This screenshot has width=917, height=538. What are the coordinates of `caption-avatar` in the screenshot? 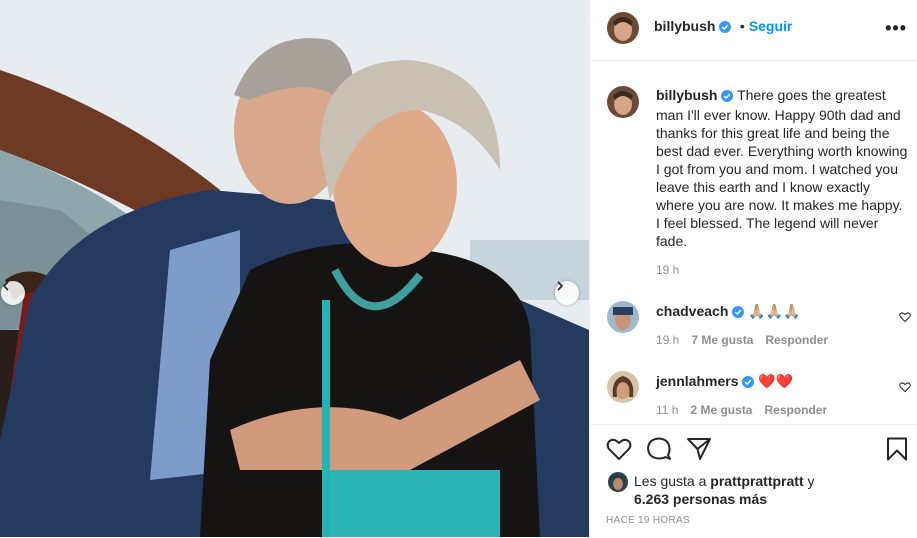 It's located at (623, 102).